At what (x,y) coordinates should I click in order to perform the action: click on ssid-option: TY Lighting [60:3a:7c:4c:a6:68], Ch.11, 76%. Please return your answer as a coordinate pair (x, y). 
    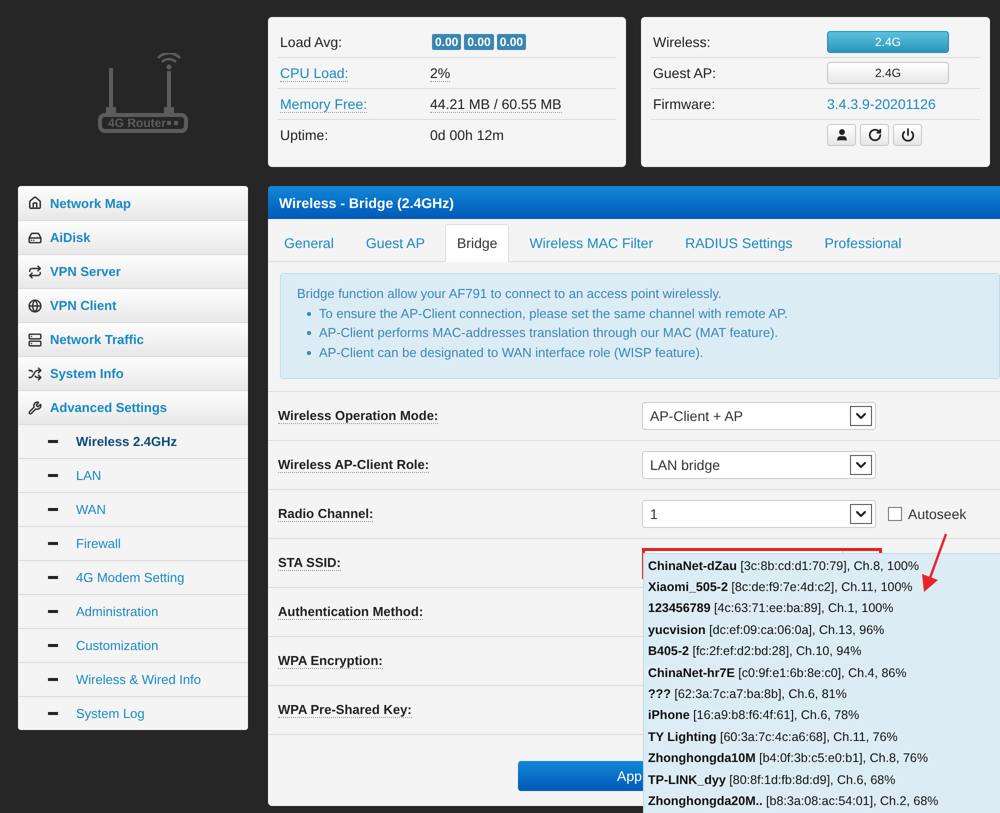
    Looking at the image, I should click on (824, 737).